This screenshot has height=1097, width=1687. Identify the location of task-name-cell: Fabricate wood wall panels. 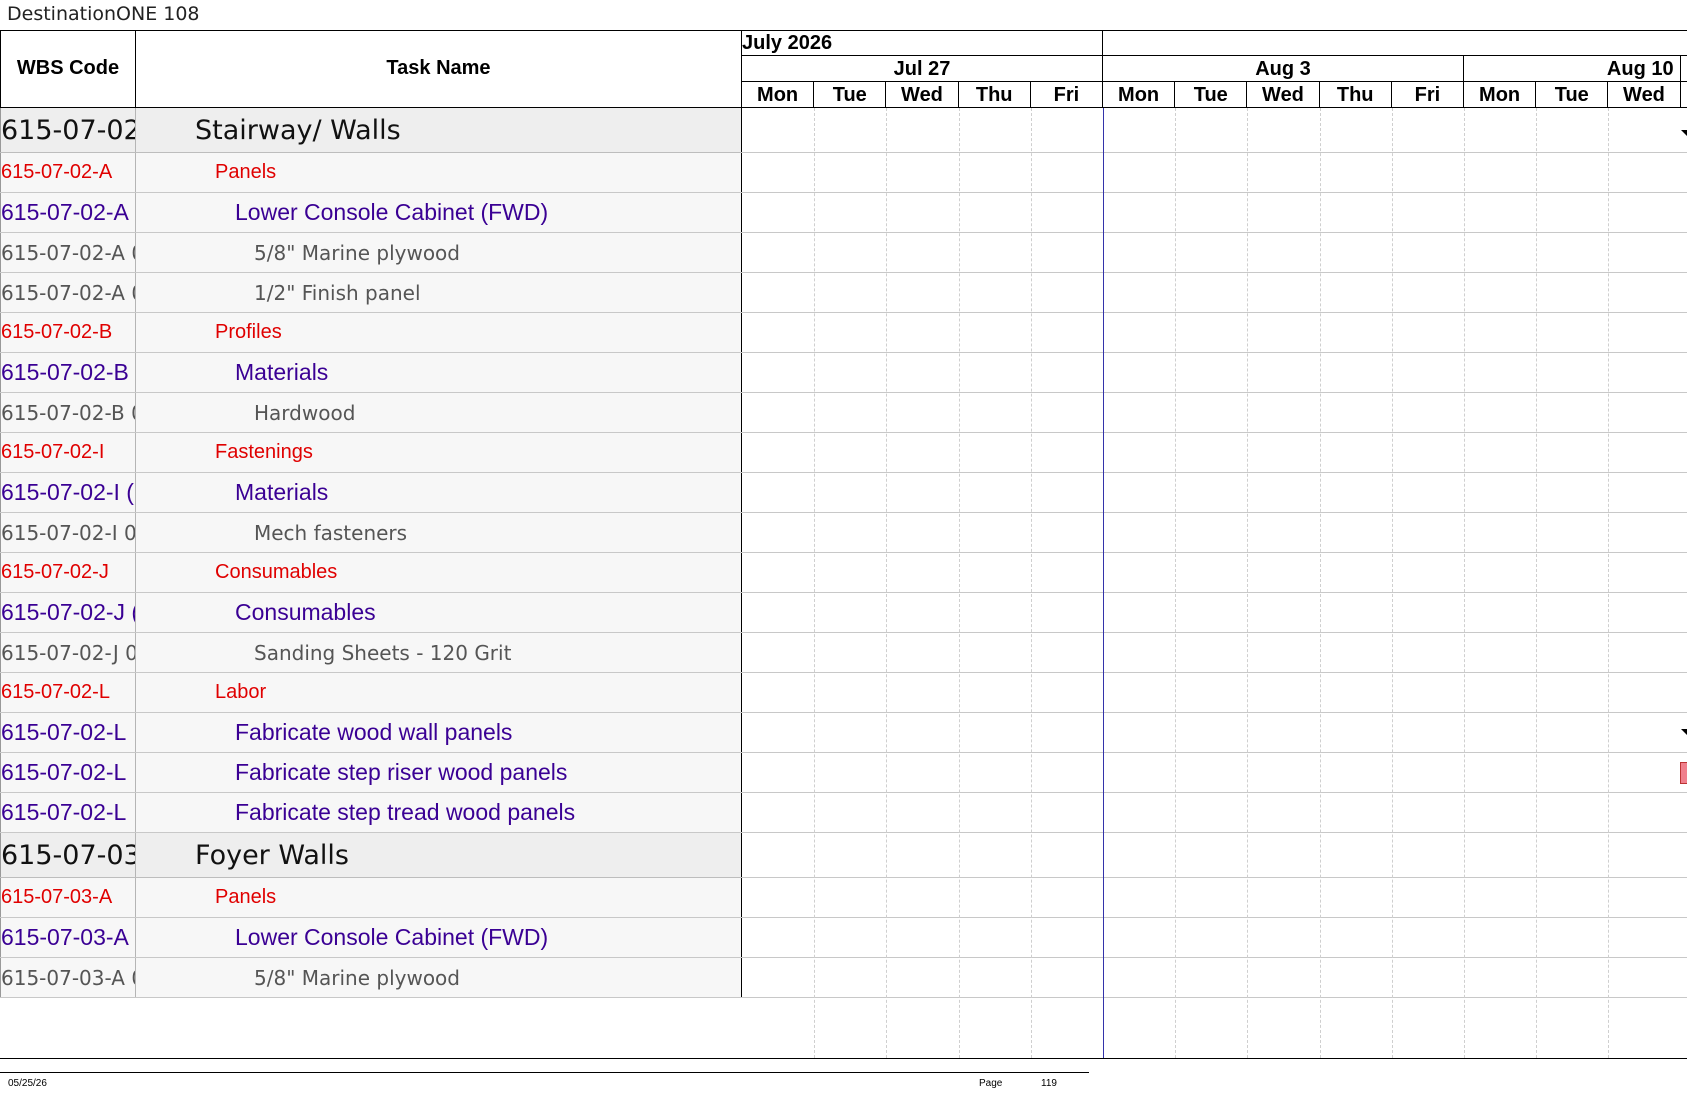
(439, 732).